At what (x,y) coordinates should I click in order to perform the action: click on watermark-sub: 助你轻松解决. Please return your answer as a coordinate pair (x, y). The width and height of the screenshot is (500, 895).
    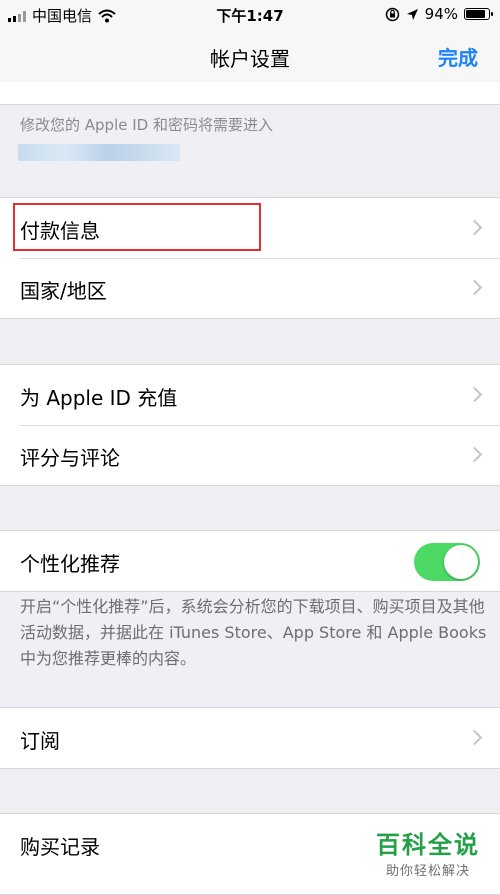
    Looking at the image, I should click on (427, 871).